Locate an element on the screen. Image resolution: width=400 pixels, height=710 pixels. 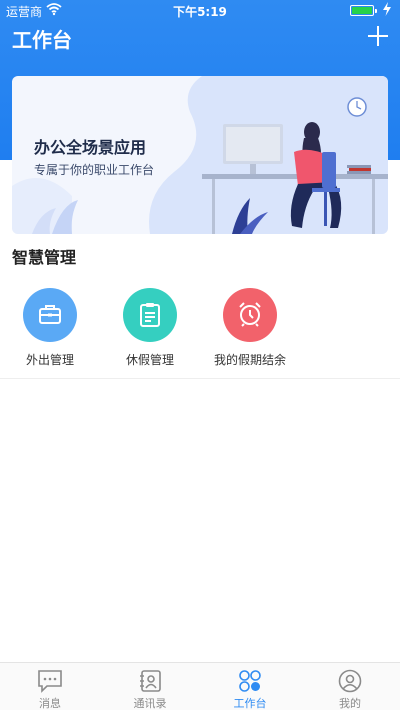
profile-icon is located at coordinates (350, 681).